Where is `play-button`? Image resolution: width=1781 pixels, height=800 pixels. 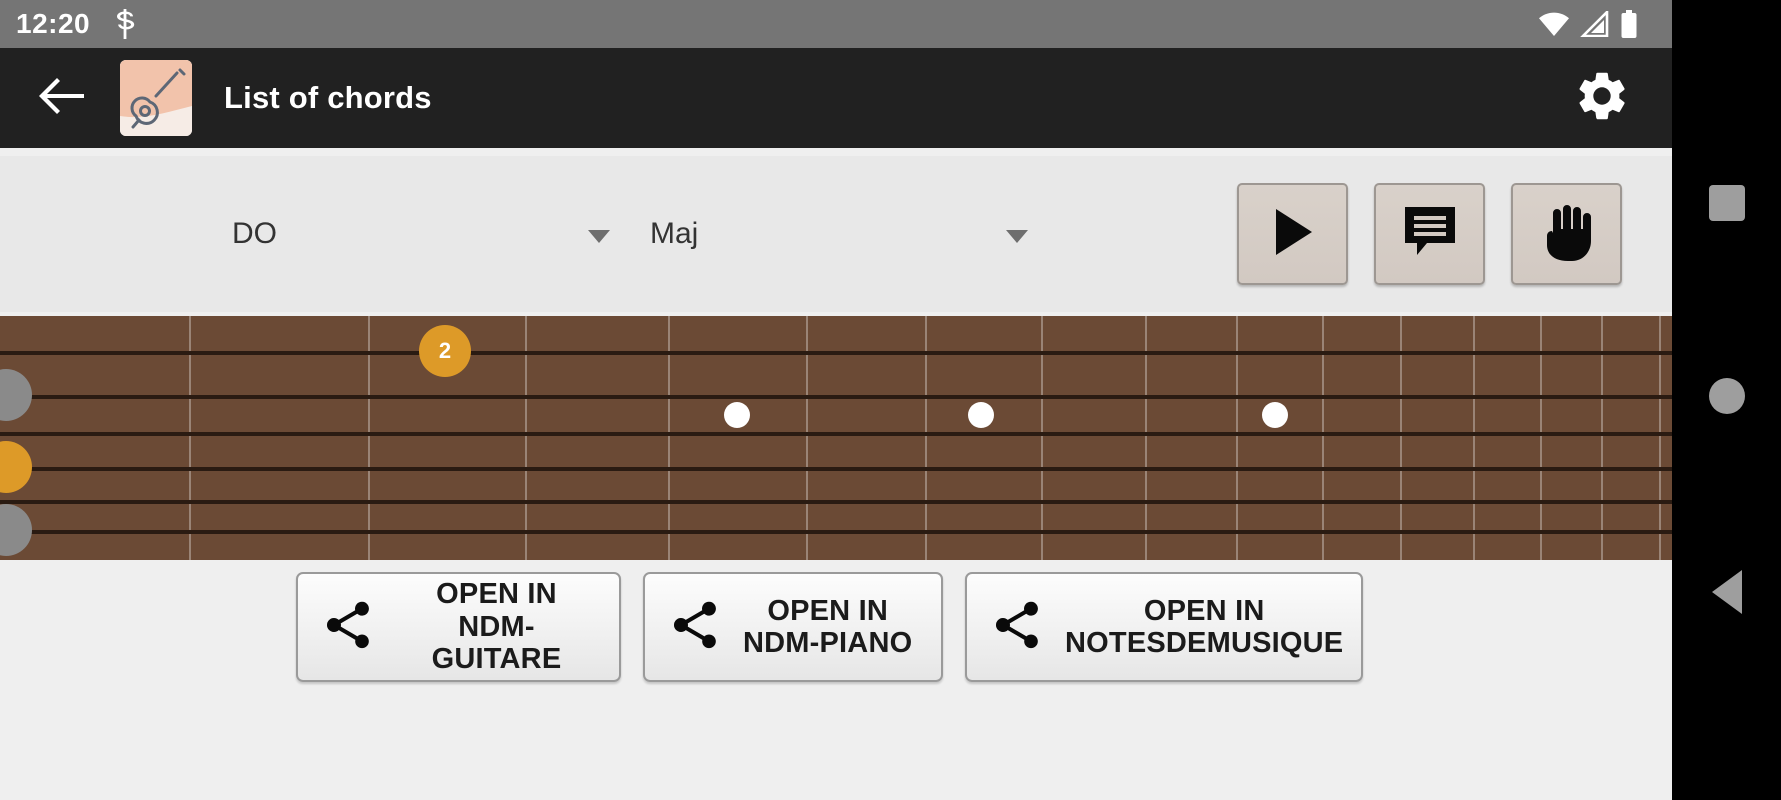 play-button is located at coordinates (1292, 234).